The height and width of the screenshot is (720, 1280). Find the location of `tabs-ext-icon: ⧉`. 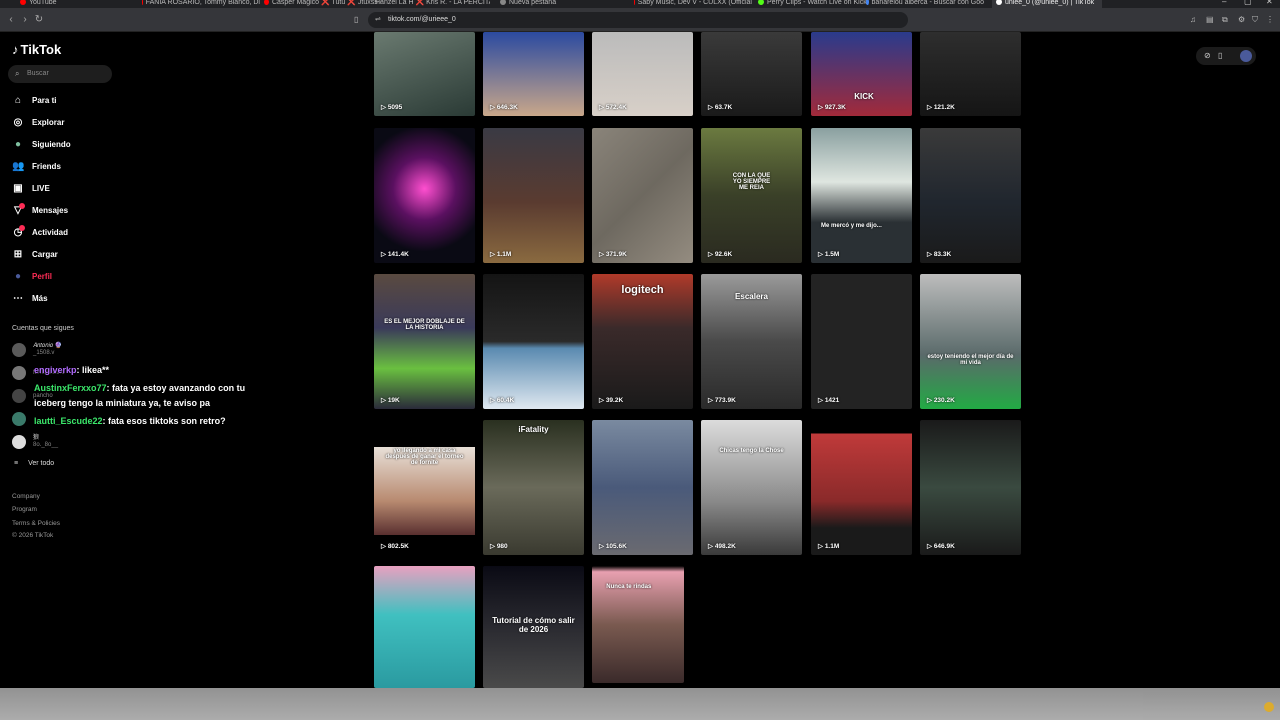

tabs-ext-icon: ⧉ is located at coordinates (1225, 20).